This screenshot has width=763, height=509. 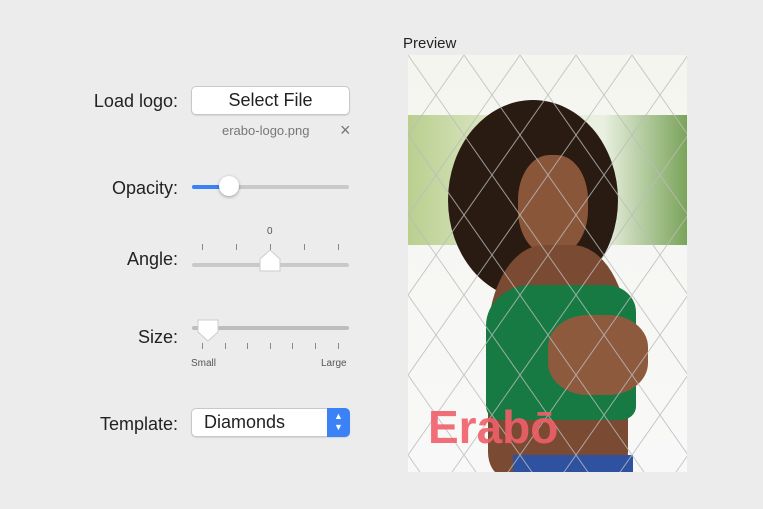 I want to click on opacity-slider, so click(x=270, y=186).